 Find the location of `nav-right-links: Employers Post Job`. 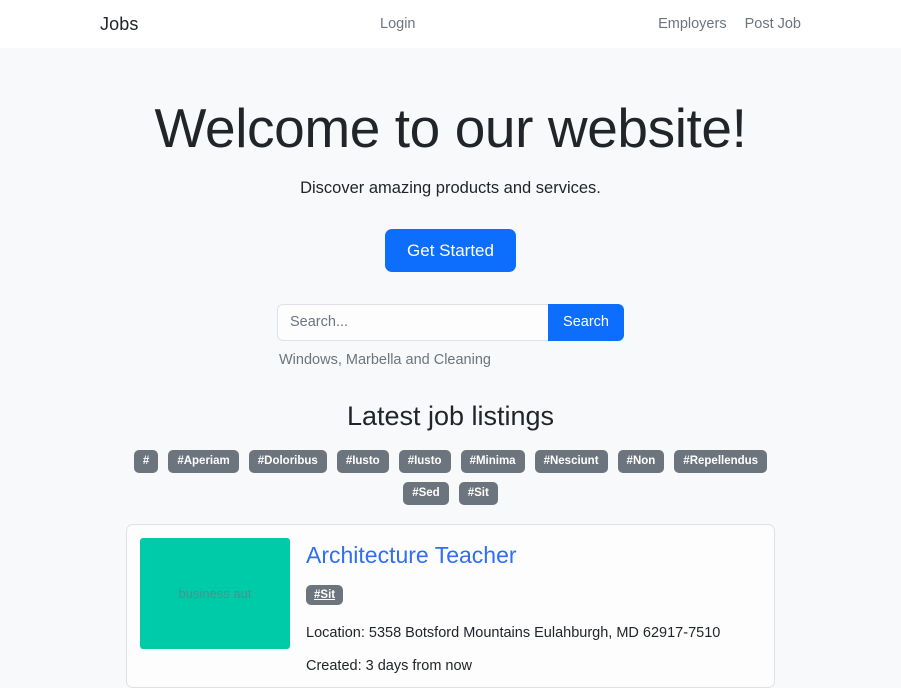

nav-right-links: Employers Post Job is located at coordinates (729, 24).